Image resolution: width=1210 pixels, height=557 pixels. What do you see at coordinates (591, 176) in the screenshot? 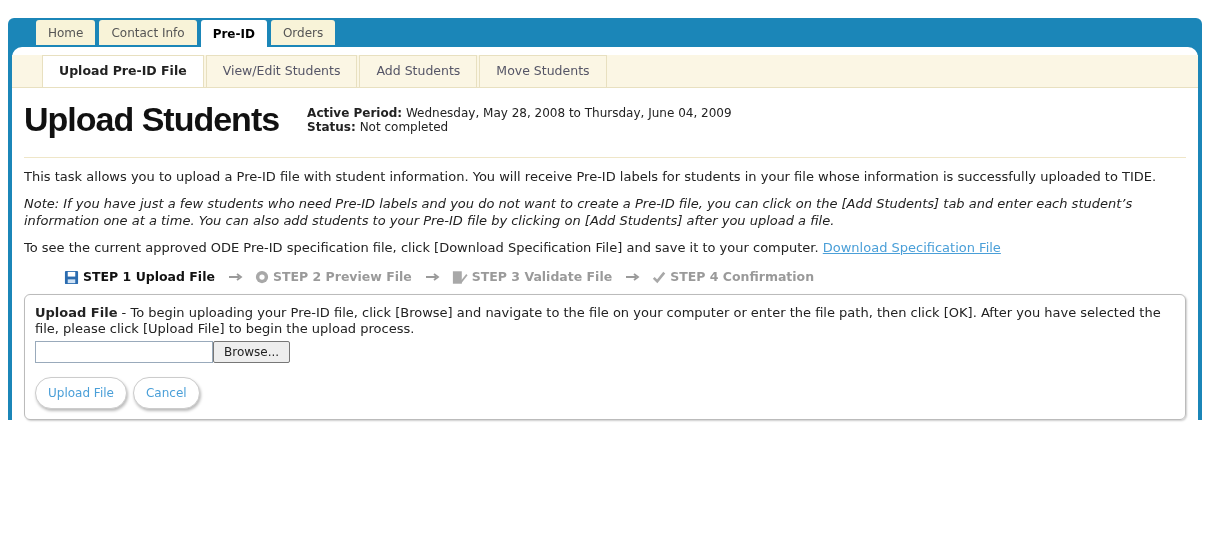
I see `intro-paragraph: This task allows you to upload a Pre-ID file with student information. You will receive Pre-ID labels for students in your file whose information is successfully uploaded to TIDE.` at bounding box center [591, 176].